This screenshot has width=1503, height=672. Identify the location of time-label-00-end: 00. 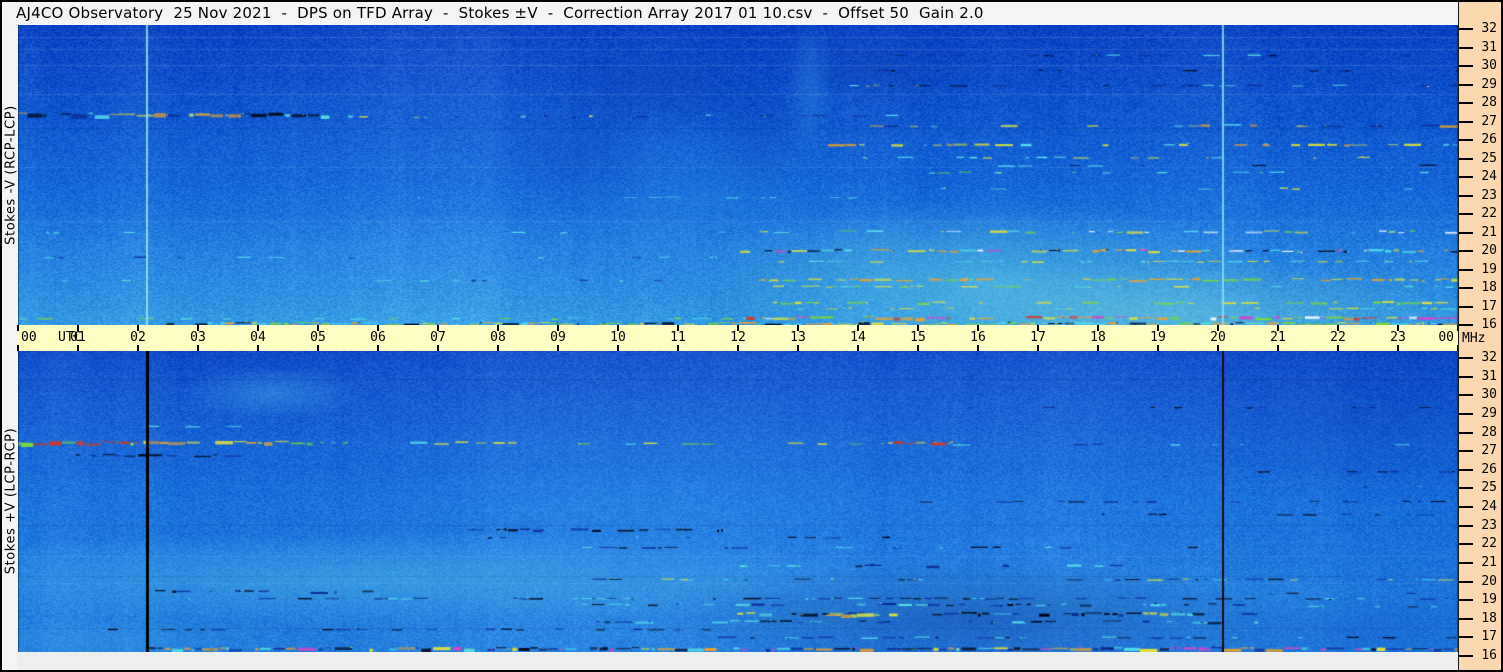
(1446, 337).